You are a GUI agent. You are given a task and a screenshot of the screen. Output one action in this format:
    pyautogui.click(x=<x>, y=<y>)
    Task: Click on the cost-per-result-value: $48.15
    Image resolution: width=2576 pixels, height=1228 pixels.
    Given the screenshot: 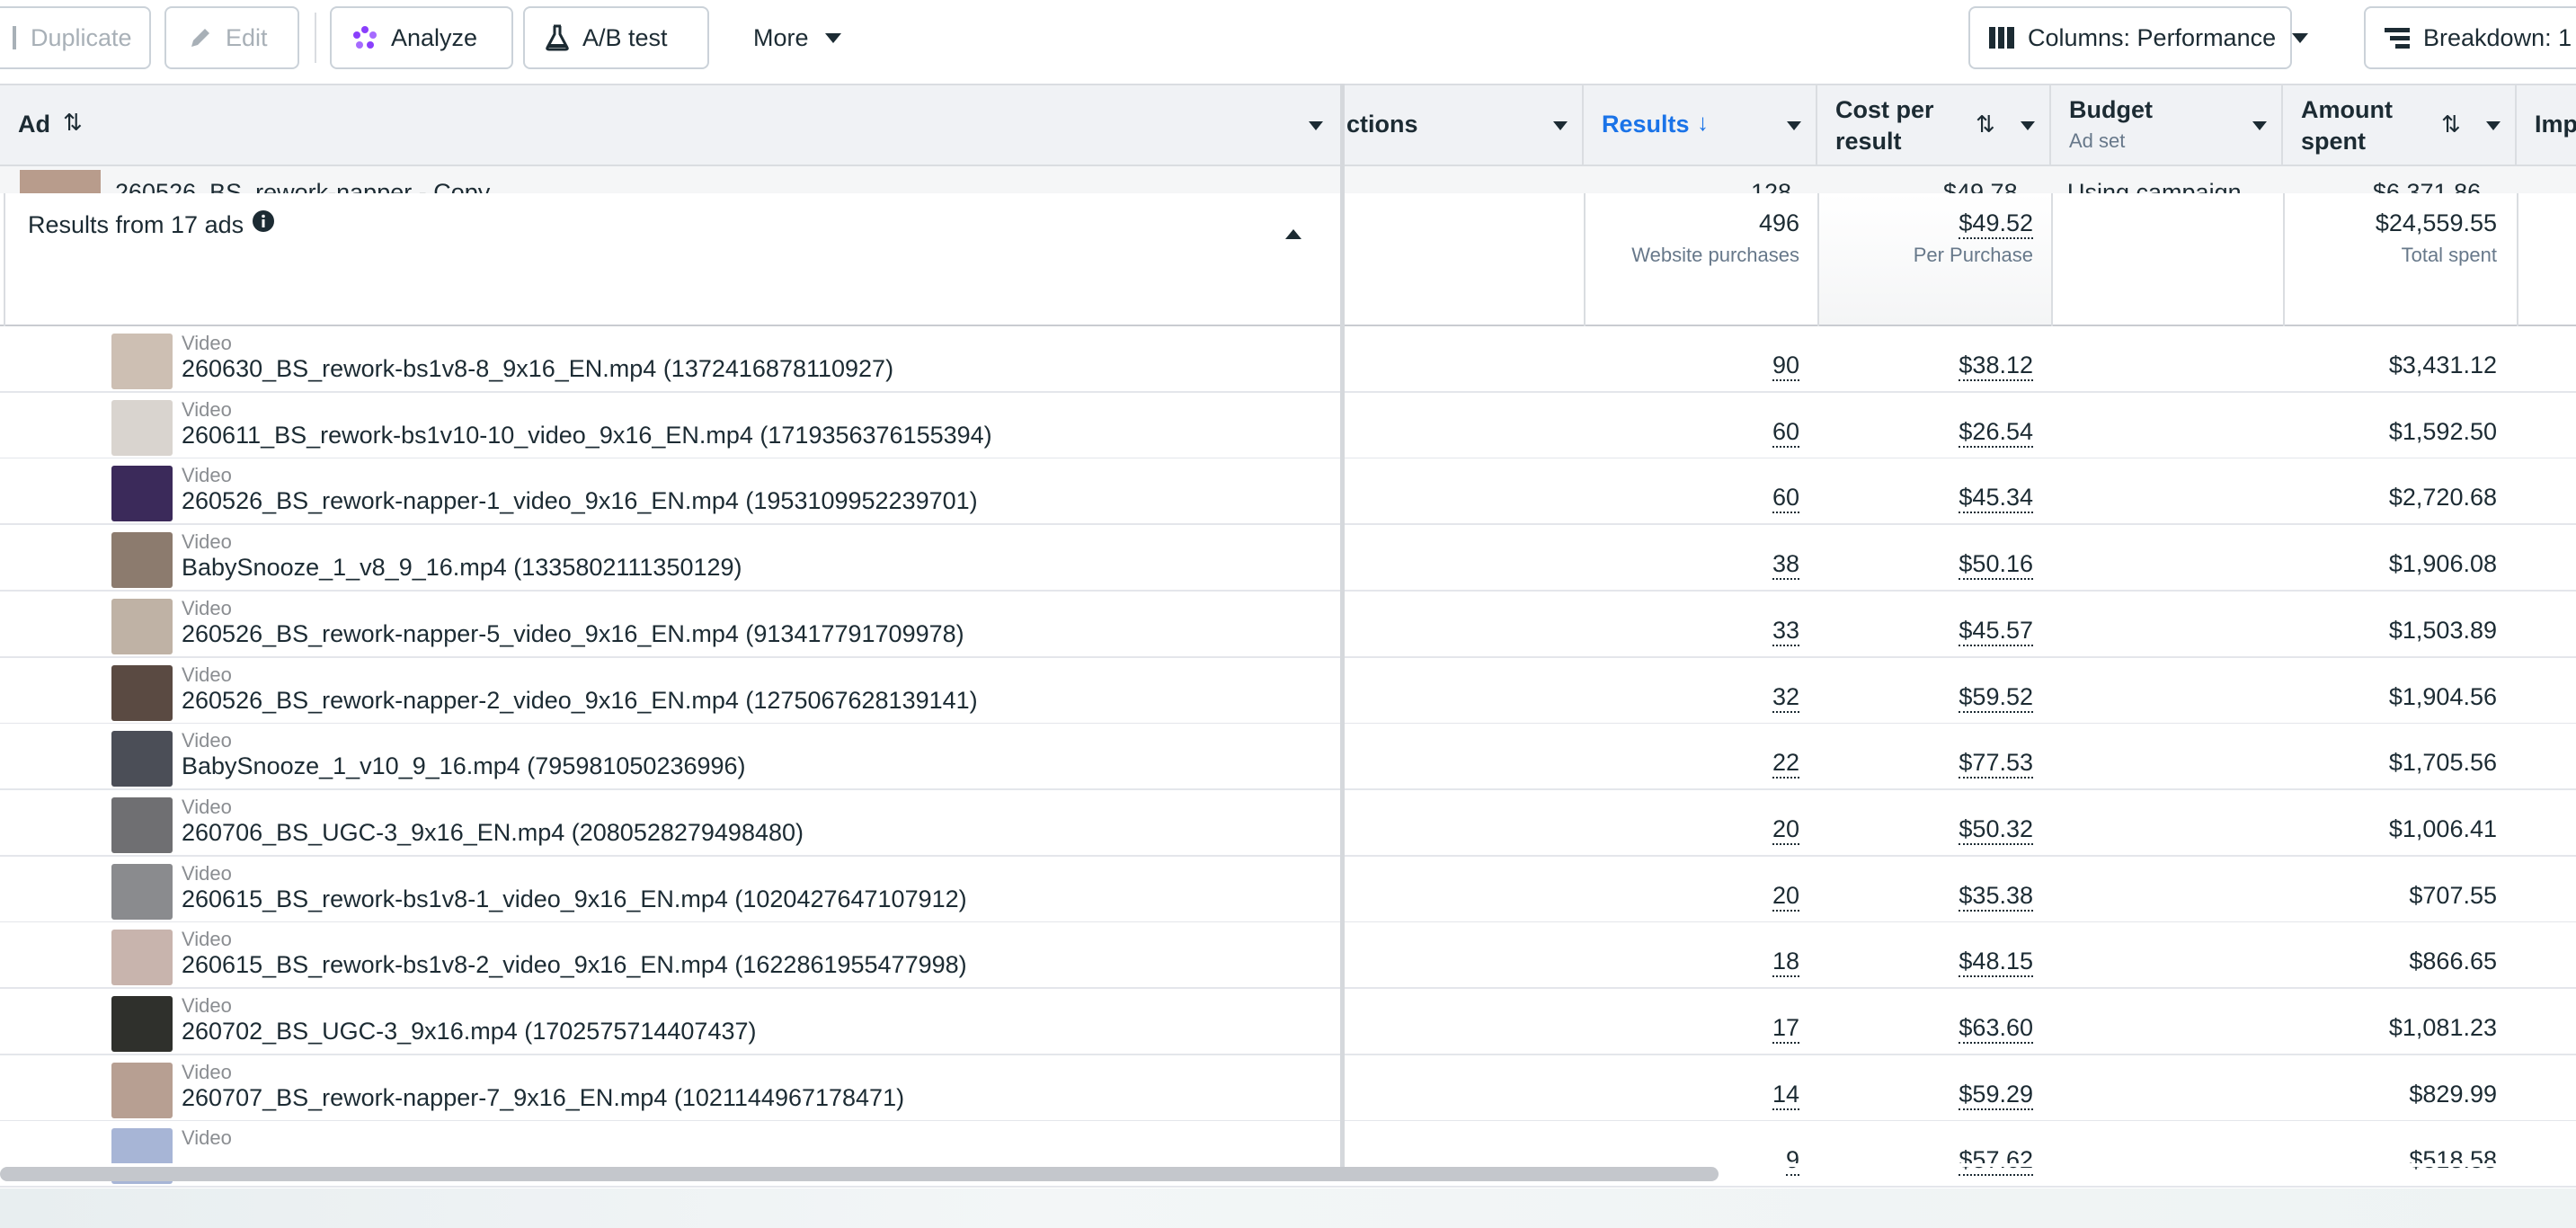 What is the action you would take?
    pyautogui.click(x=1996, y=963)
    